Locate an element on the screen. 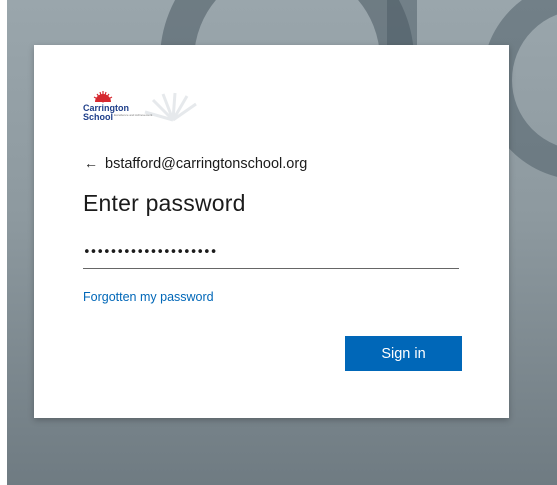 This screenshot has height=485, width=557. identity-banner: ← bstafford@carringtonschool.org is located at coordinates (195, 163).